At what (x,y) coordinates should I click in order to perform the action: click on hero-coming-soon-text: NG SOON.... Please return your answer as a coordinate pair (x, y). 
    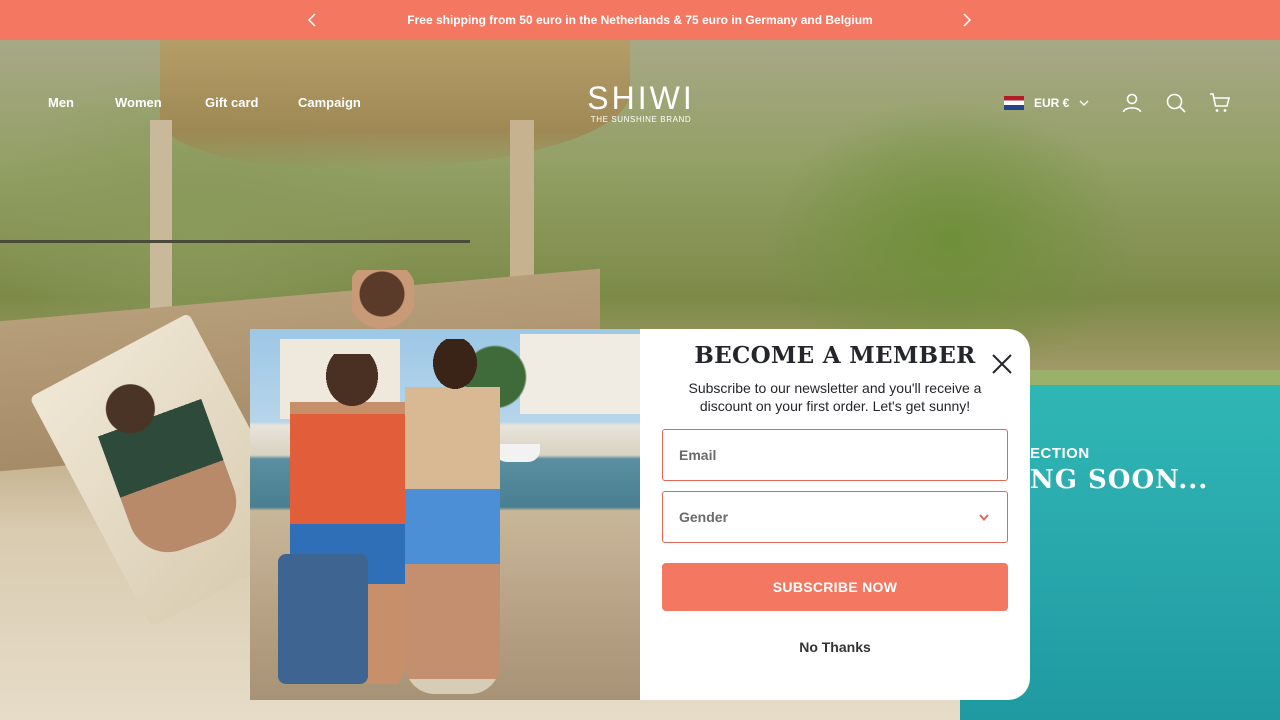
    Looking at the image, I should click on (1119, 480).